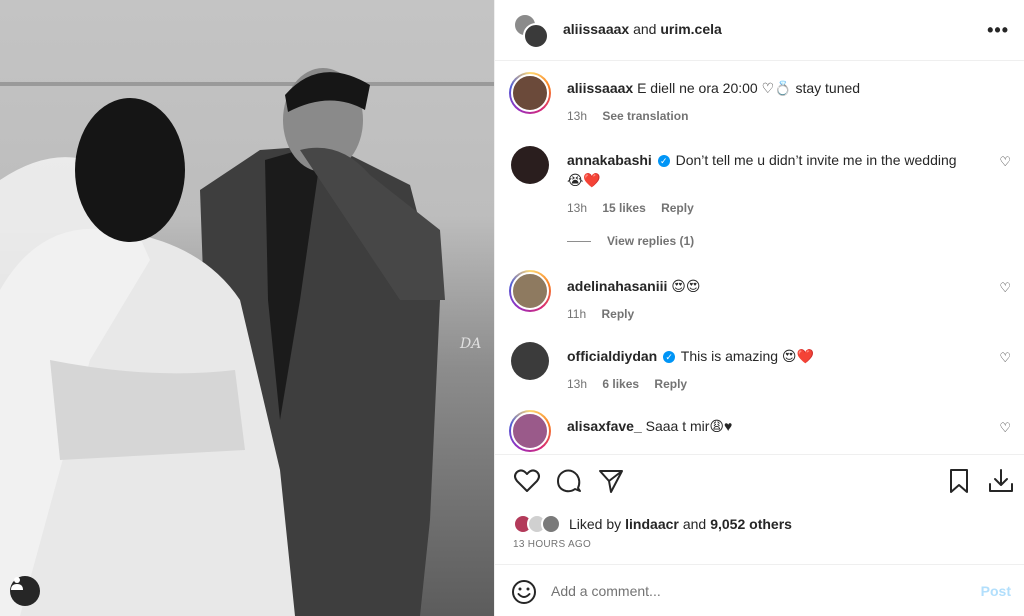 The height and width of the screenshot is (616, 1024). What do you see at coordinates (527, 481) in the screenshot?
I see `heart-icon` at bounding box center [527, 481].